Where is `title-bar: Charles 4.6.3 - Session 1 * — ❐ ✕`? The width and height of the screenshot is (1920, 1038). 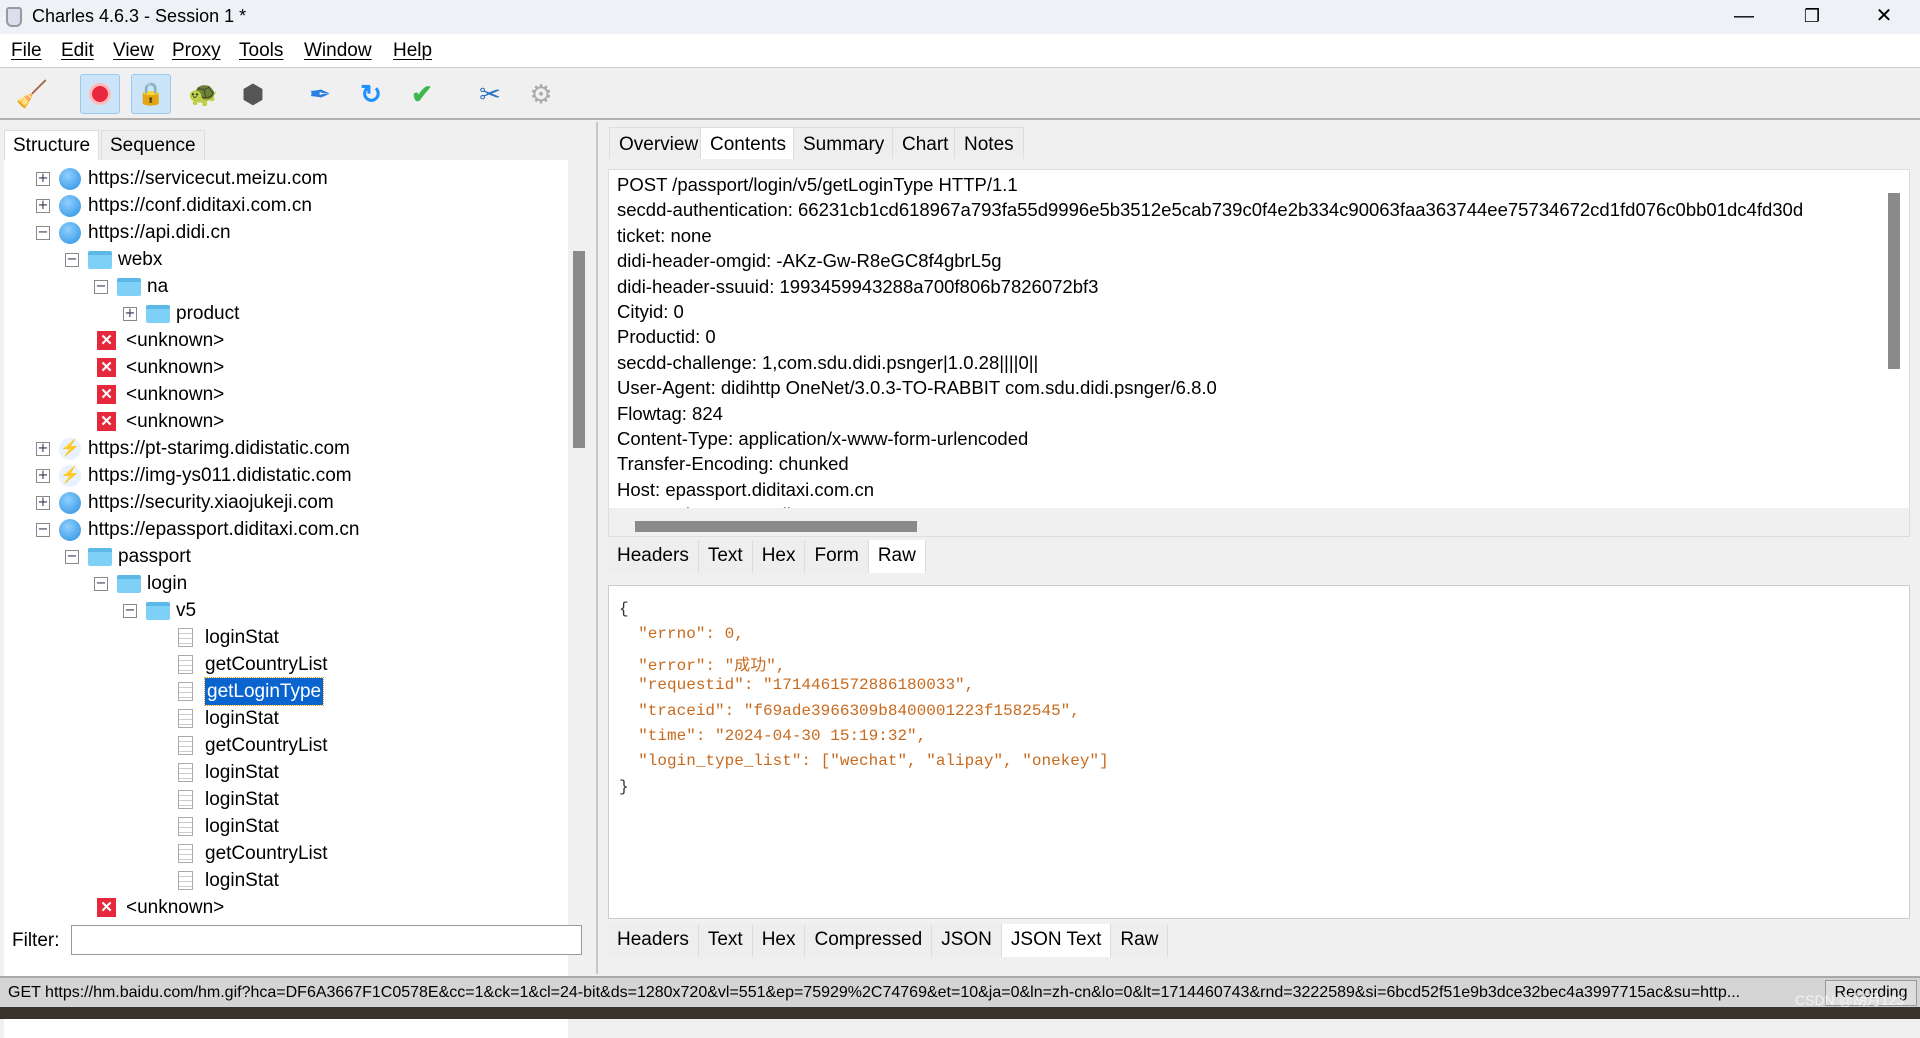 title-bar: Charles 4.6.3 - Session 1 * — ❐ ✕ is located at coordinates (960, 17).